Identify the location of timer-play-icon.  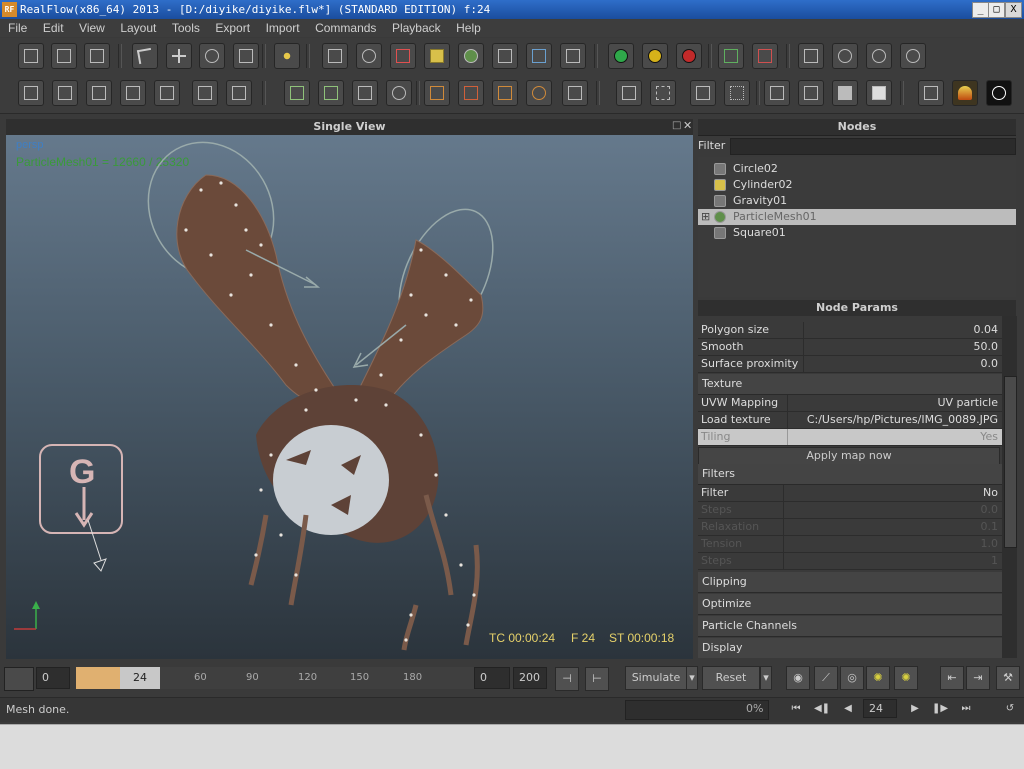
(879, 56).